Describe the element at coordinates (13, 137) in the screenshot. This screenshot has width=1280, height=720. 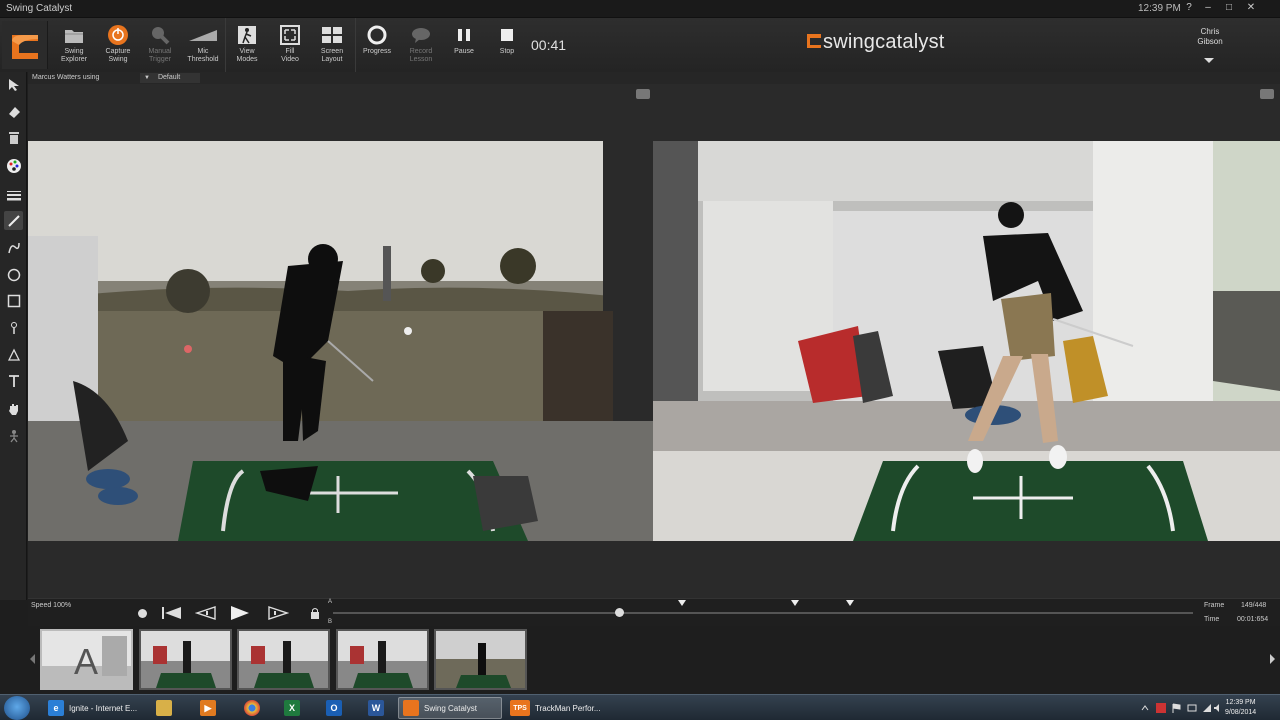
I see `delete-tool` at that location.